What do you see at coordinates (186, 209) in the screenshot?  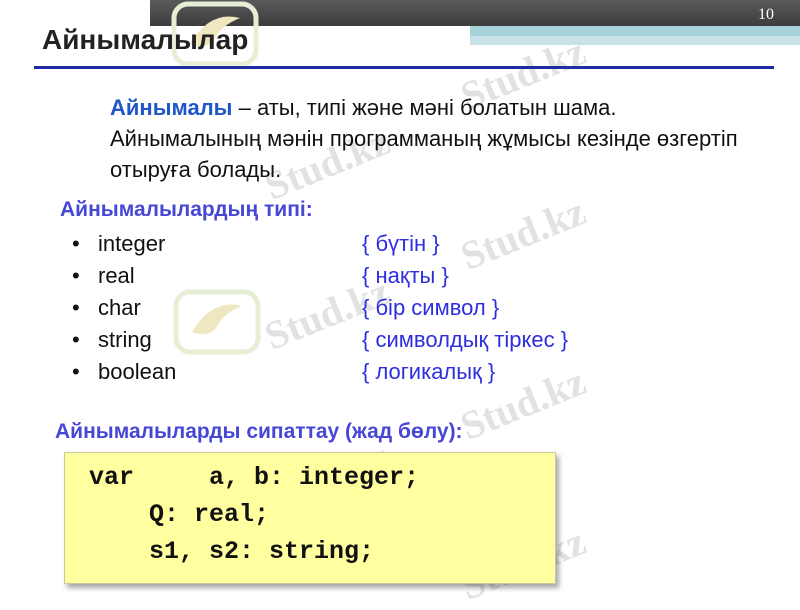 I see `types-heading: Айнымалылардың типі:` at bounding box center [186, 209].